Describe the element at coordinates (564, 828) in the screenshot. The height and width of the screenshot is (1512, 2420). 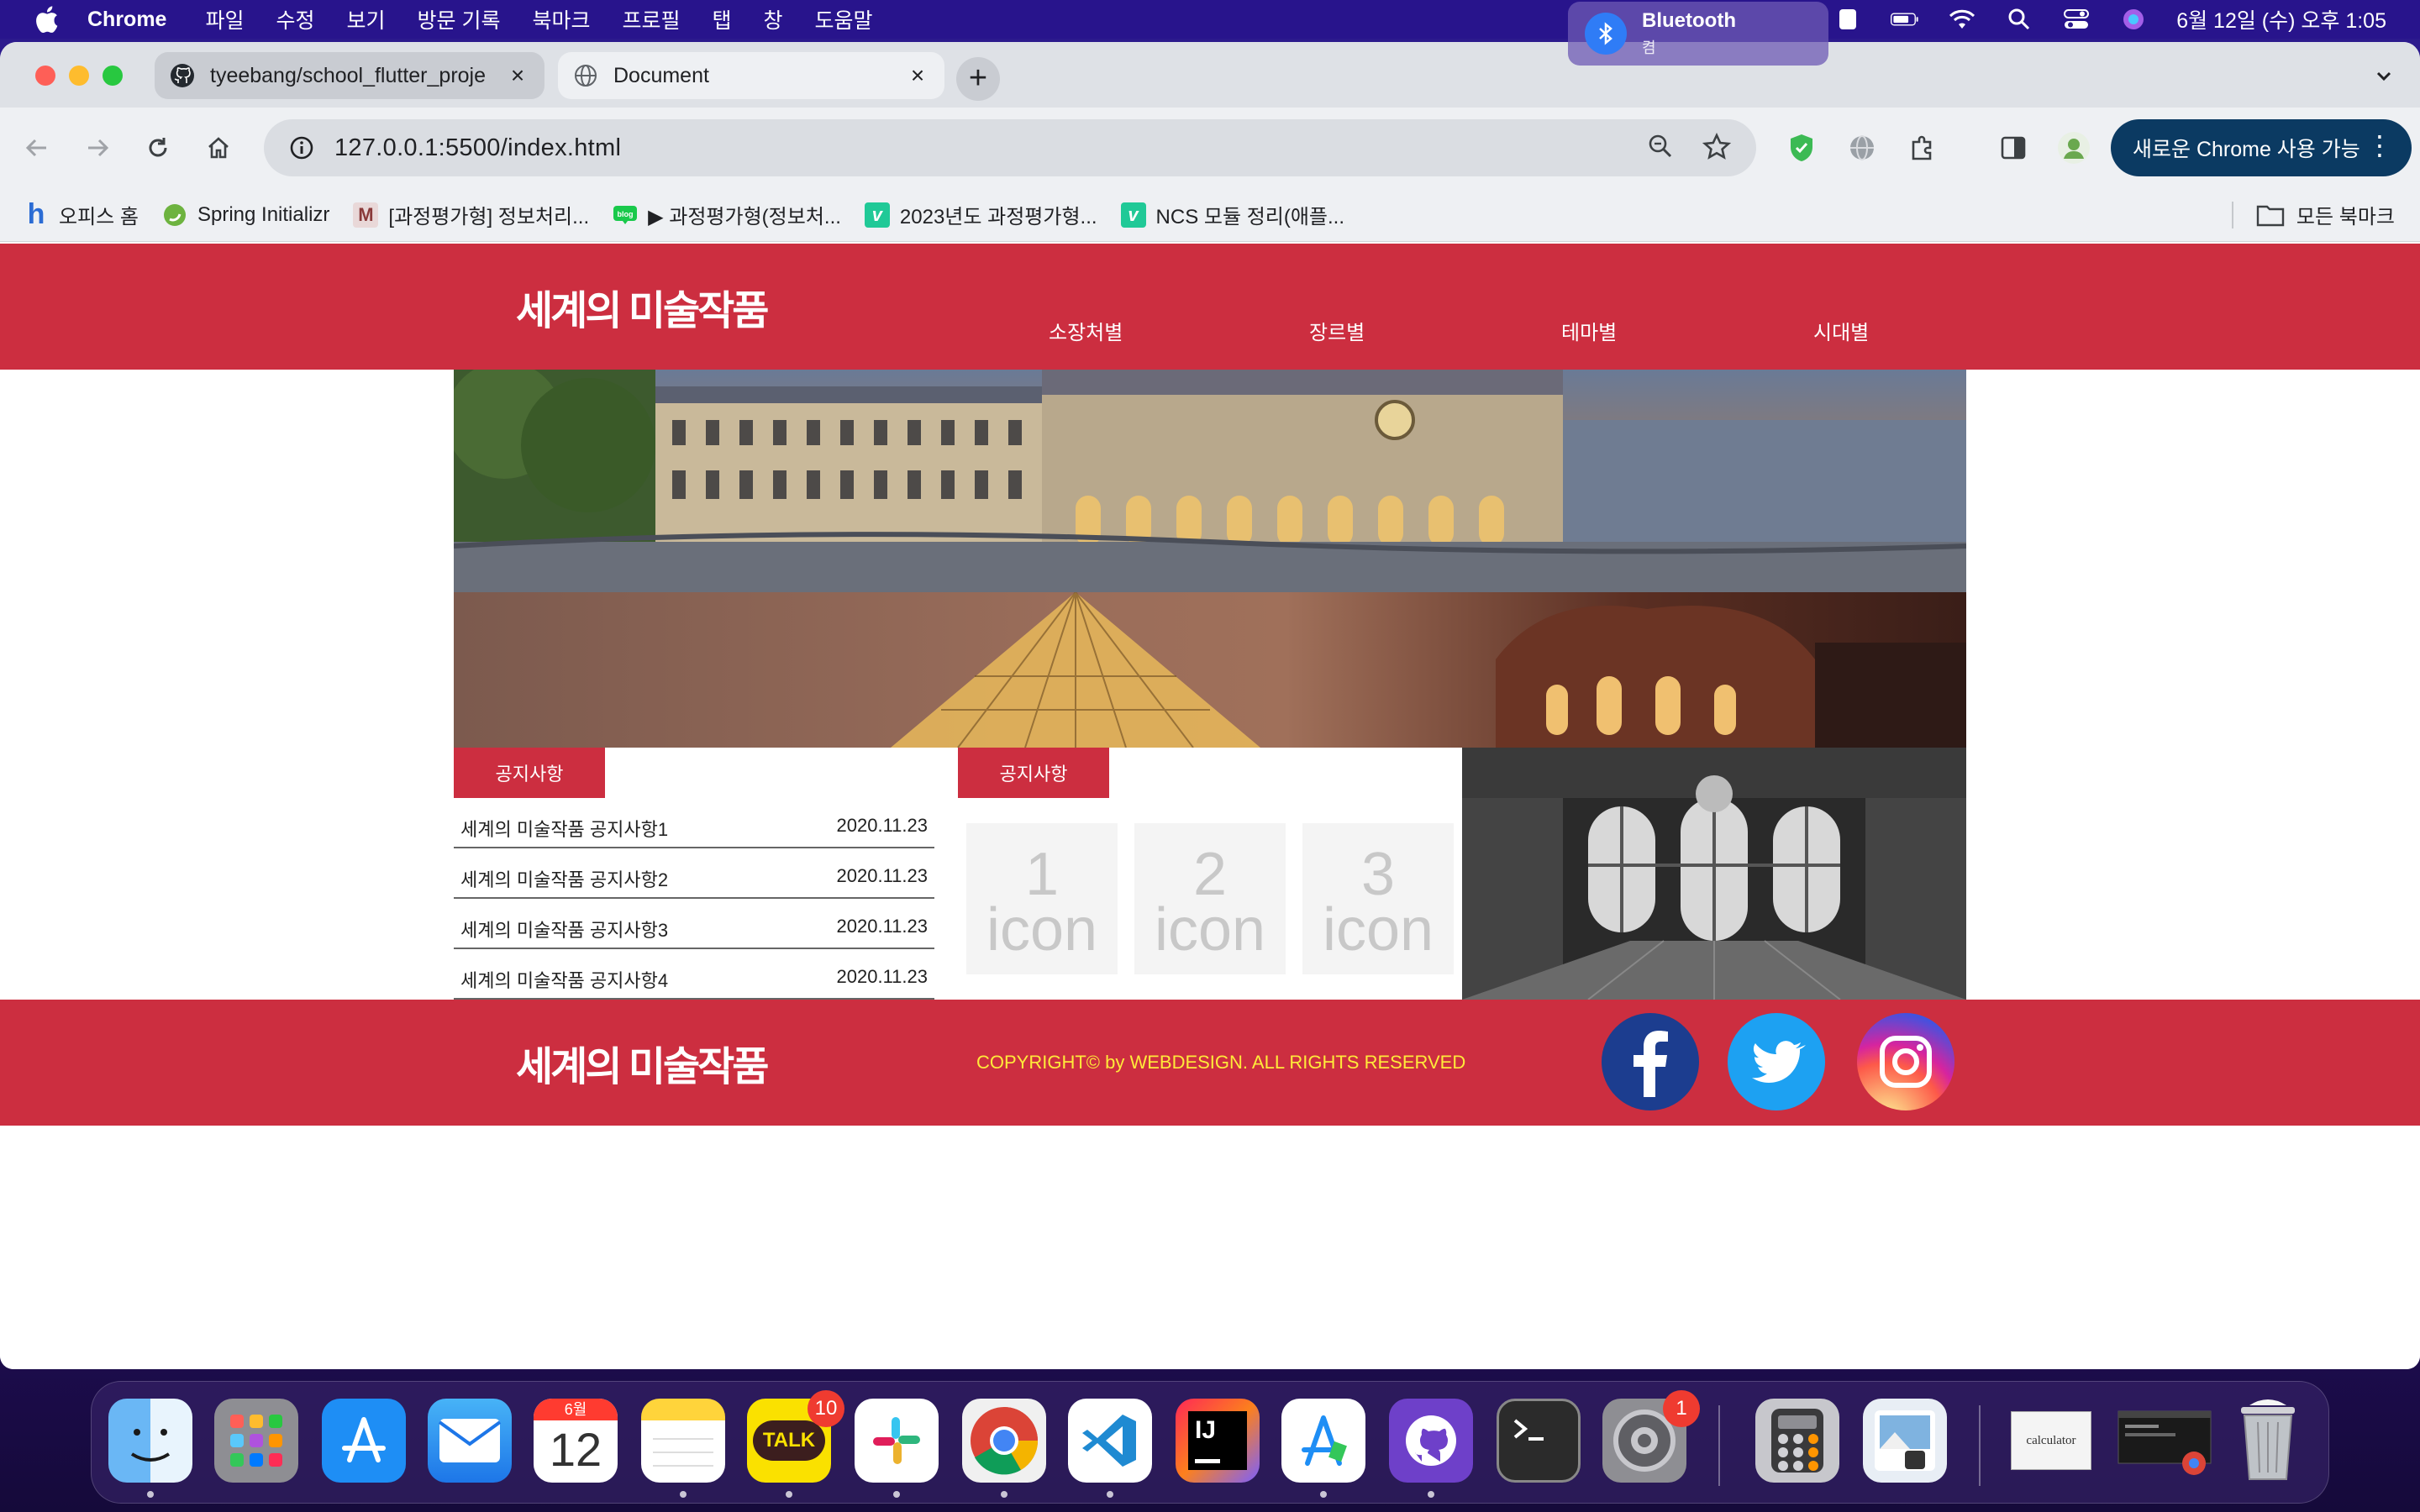
I see `notice-title: 세계의 미술작품 공지사항1` at that location.